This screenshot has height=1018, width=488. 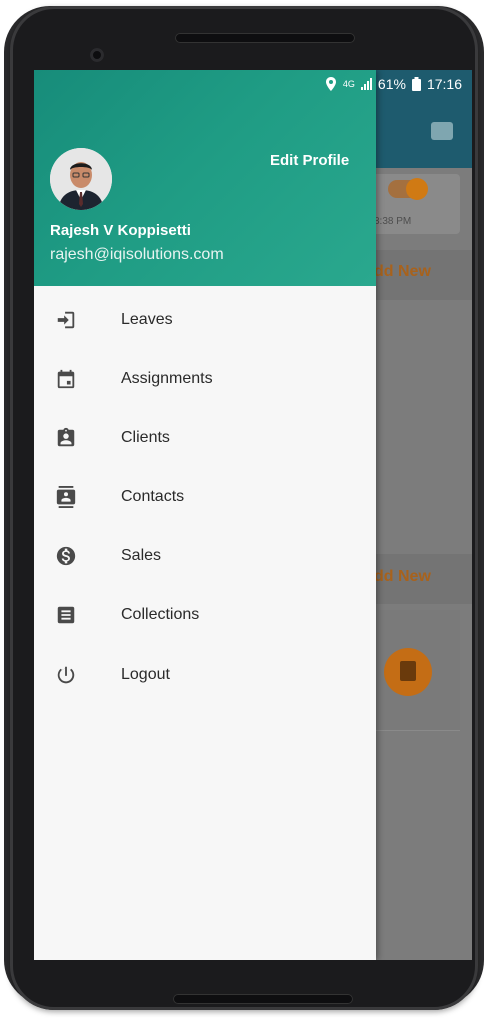 What do you see at coordinates (81, 179) in the screenshot?
I see `avatar` at bounding box center [81, 179].